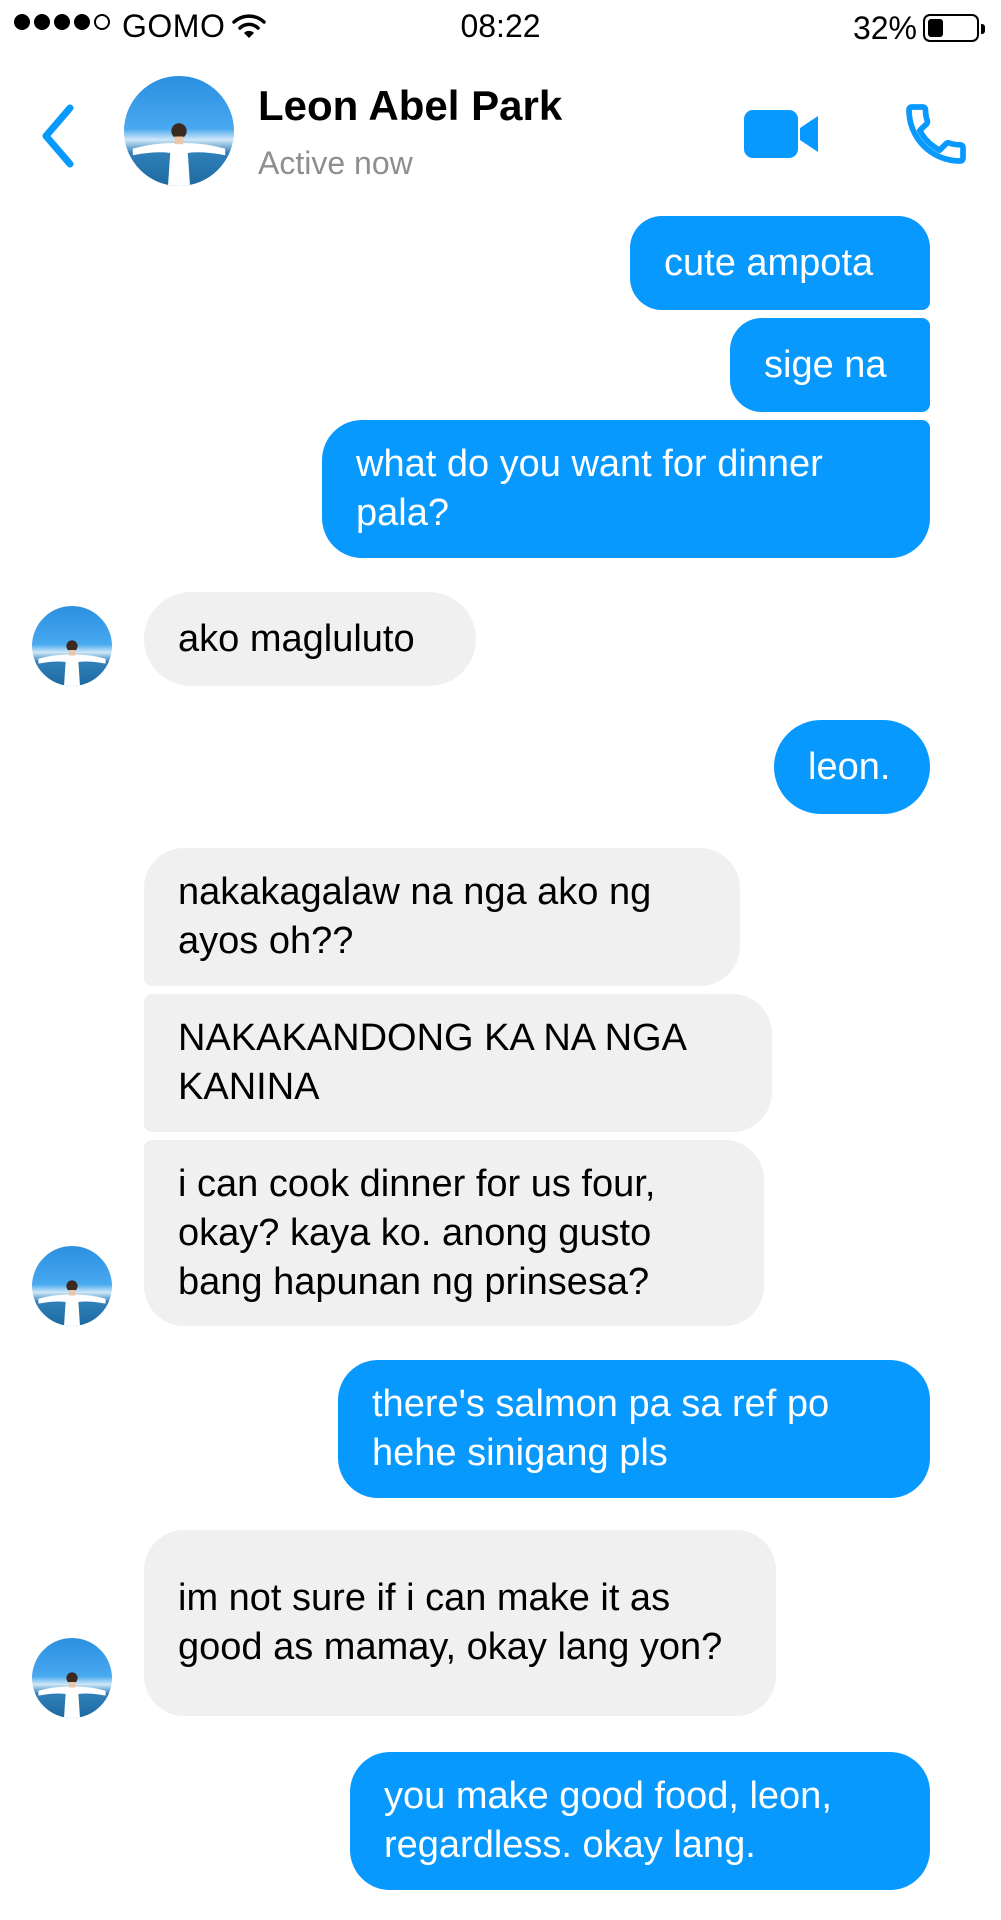 The image size is (1001, 1920). What do you see at coordinates (626, 489) in the screenshot?
I see `outgoing-message: what do you want for dinner pala?` at bounding box center [626, 489].